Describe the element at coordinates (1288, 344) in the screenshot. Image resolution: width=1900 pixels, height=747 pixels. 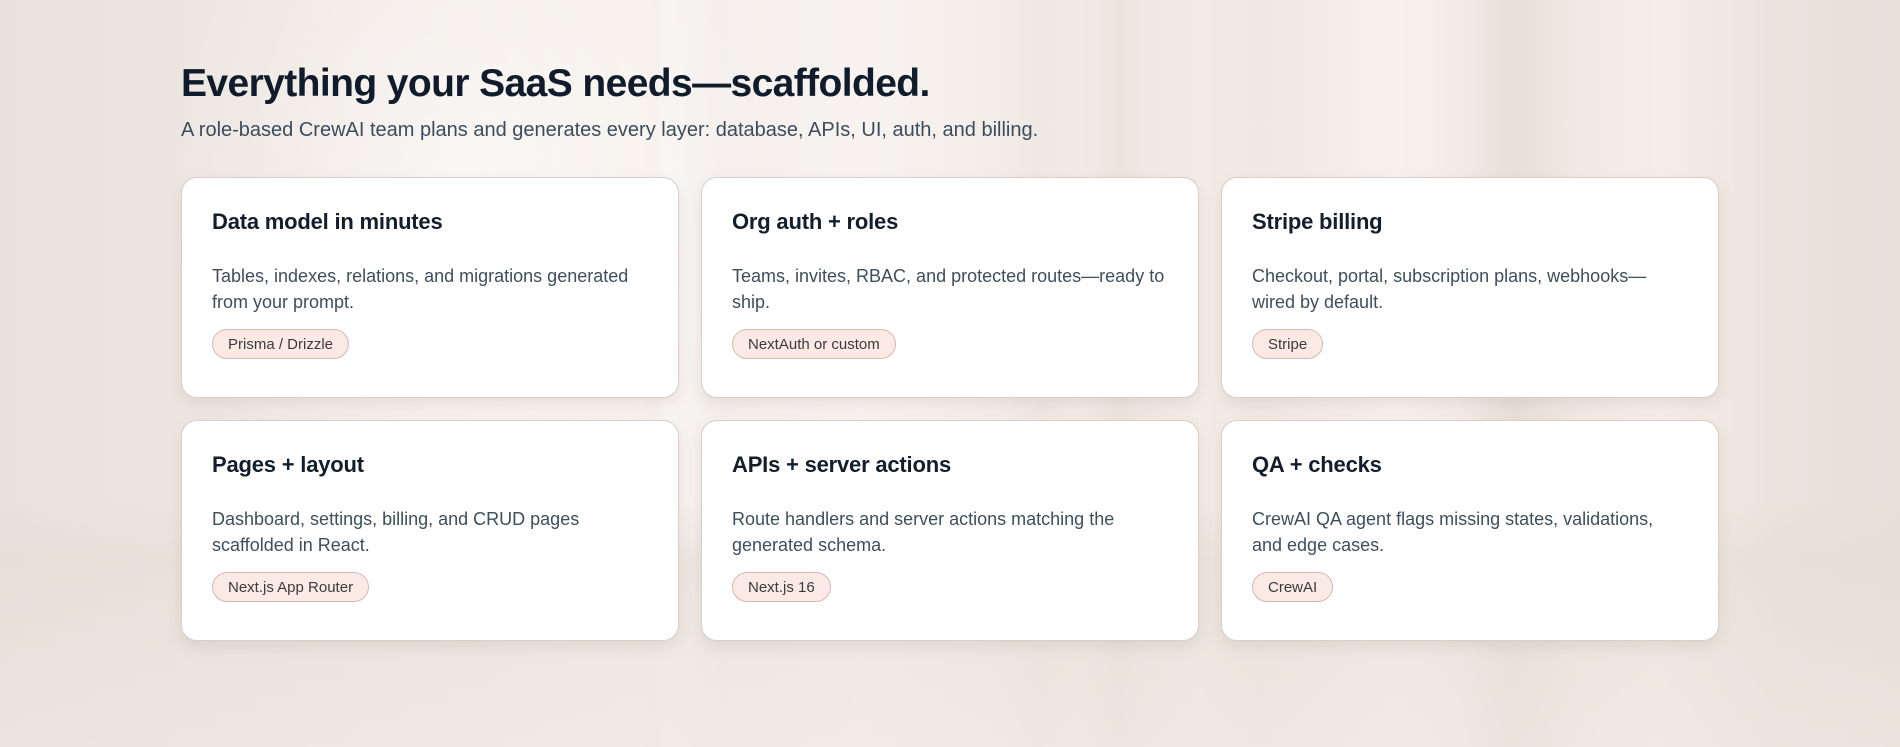
I see `feature-tag: Stripe` at that location.